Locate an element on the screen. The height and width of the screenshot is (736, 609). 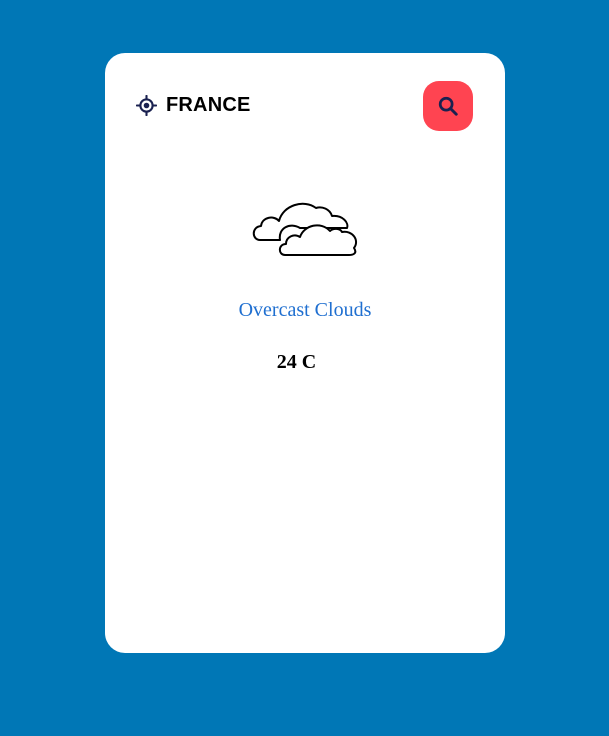
search-icon is located at coordinates (448, 106).